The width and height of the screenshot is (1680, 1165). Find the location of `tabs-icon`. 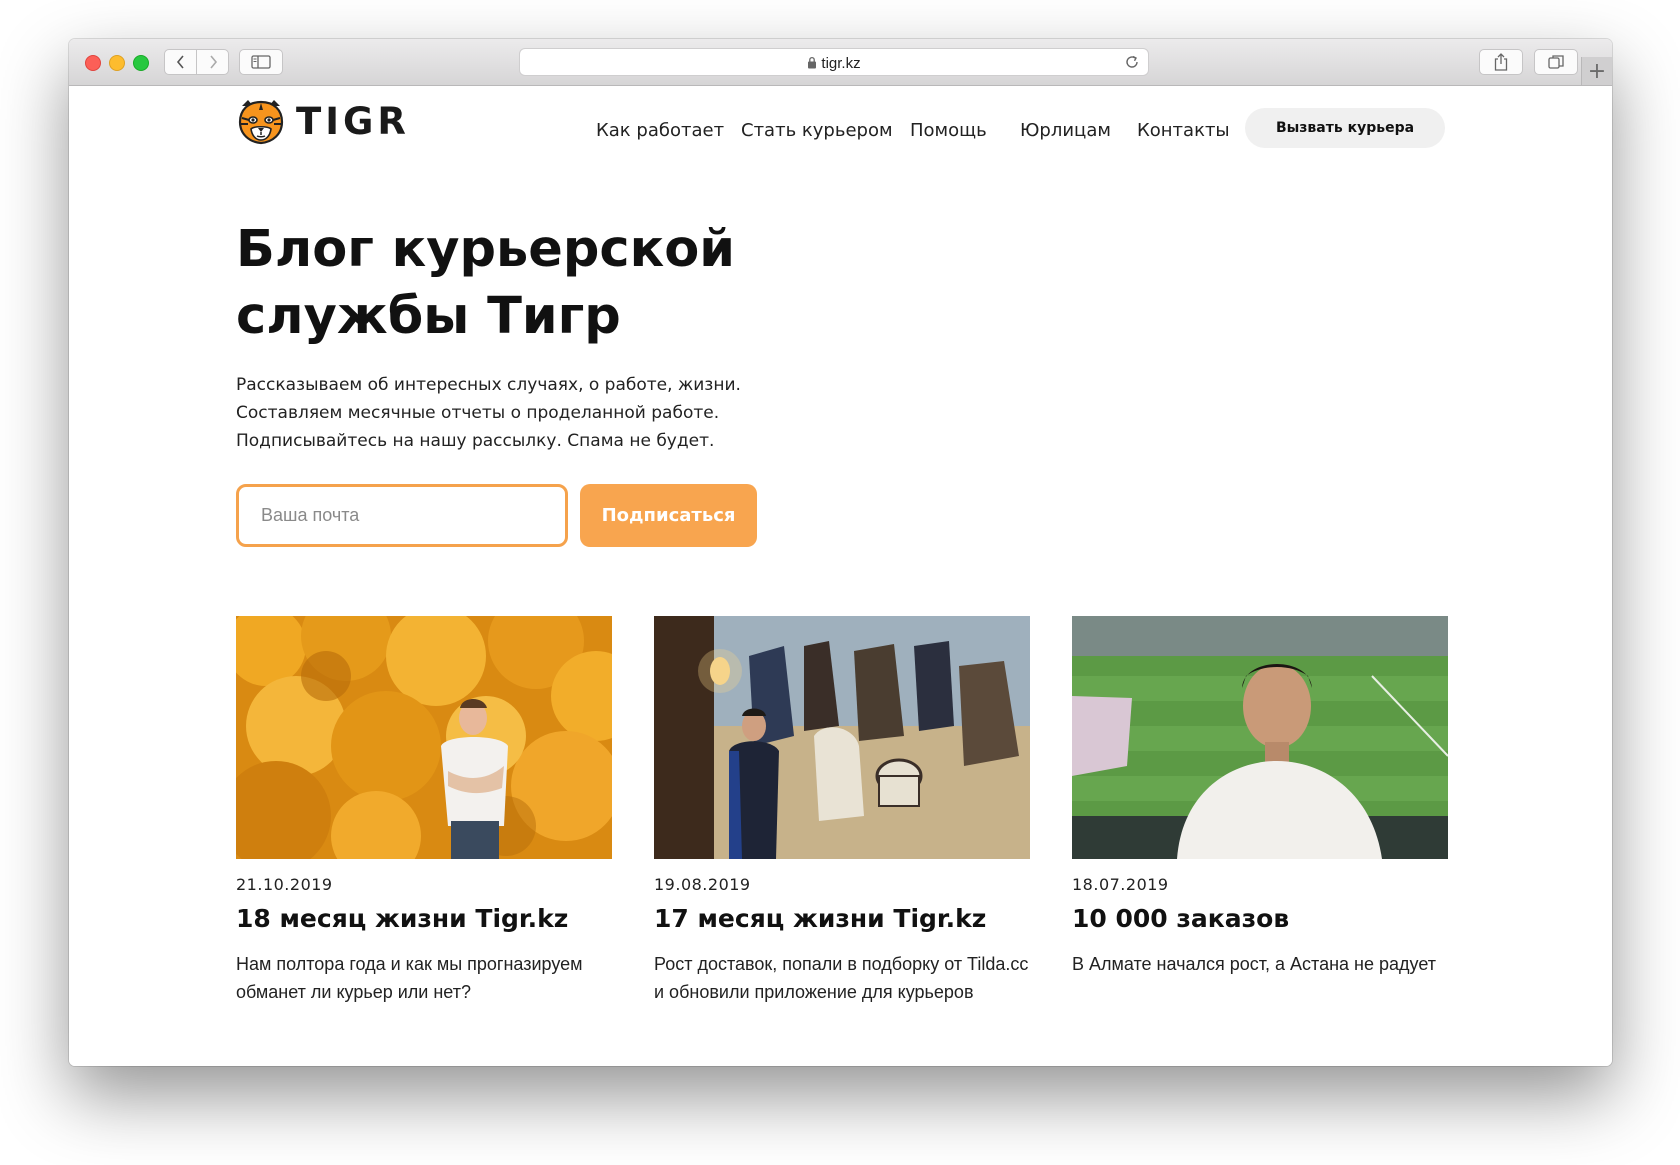

tabs-icon is located at coordinates (1556, 62).